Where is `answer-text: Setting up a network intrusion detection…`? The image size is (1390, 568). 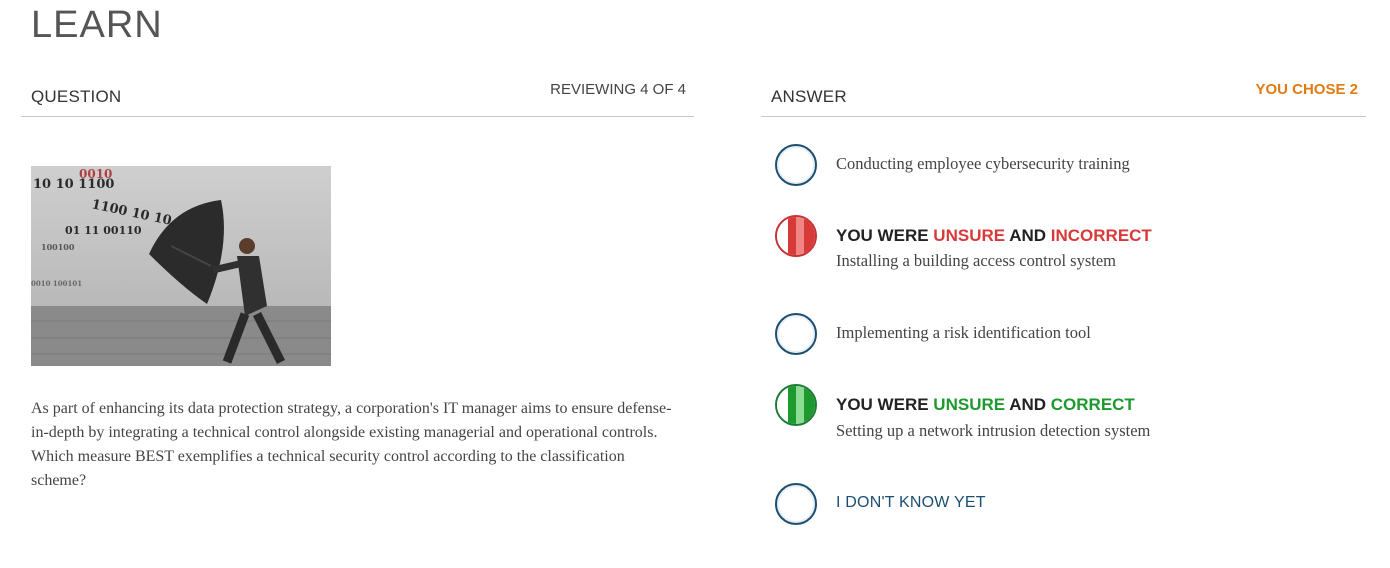 answer-text: Setting up a network intrusion detection… is located at coordinates (993, 430).